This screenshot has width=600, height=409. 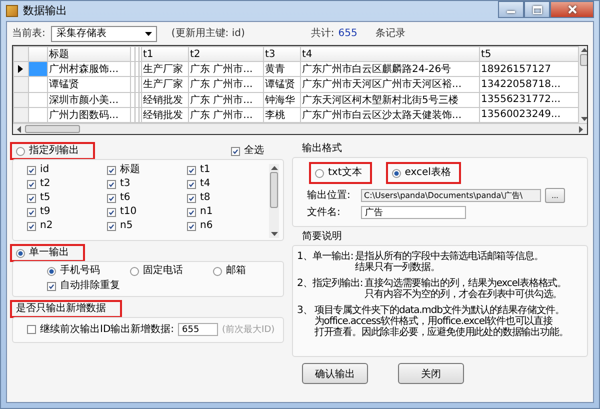 I want to click on checkbox: t8, so click(x=227, y=198).